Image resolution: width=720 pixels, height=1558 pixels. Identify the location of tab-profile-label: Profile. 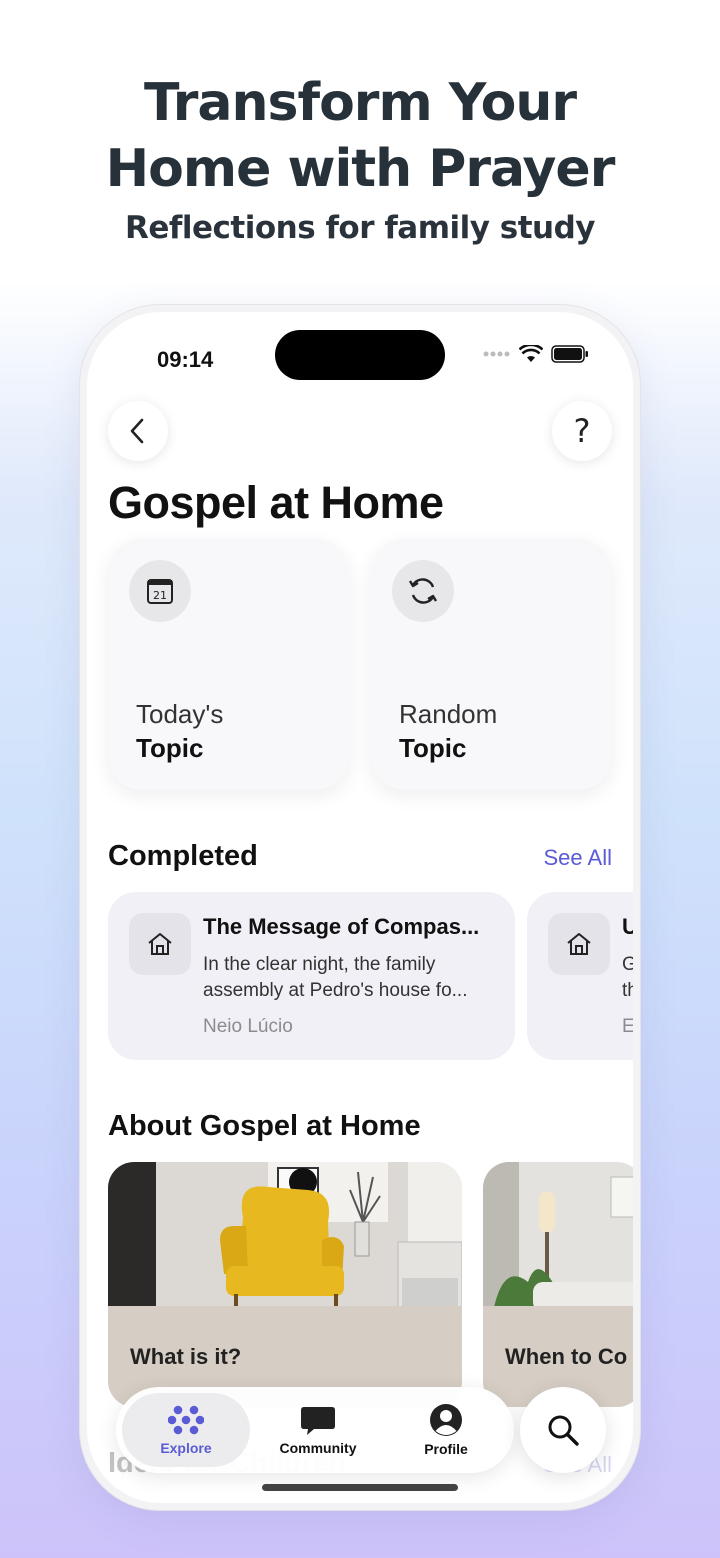
(446, 1449).